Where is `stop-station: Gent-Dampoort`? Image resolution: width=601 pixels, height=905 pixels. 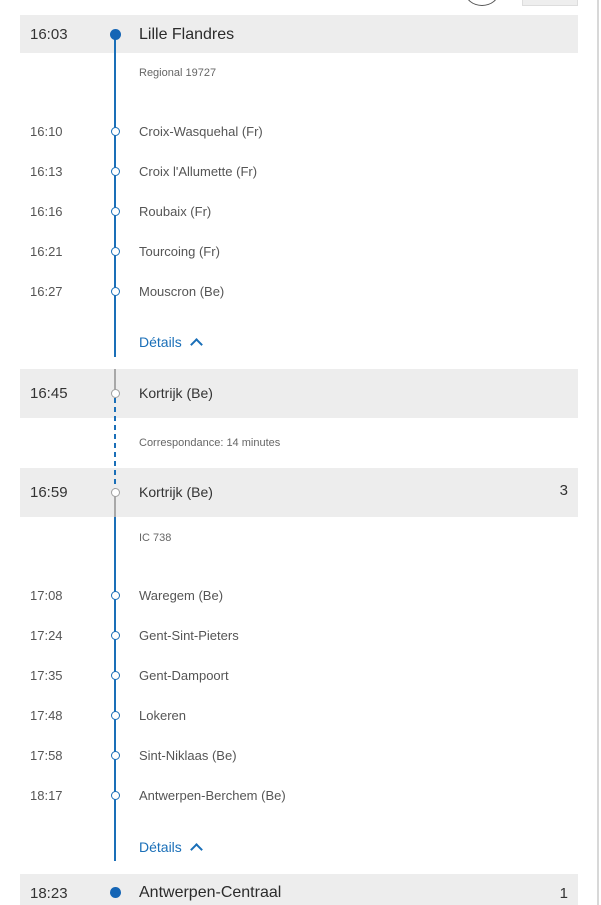 stop-station: Gent-Dampoort is located at coordinates (184, 675).